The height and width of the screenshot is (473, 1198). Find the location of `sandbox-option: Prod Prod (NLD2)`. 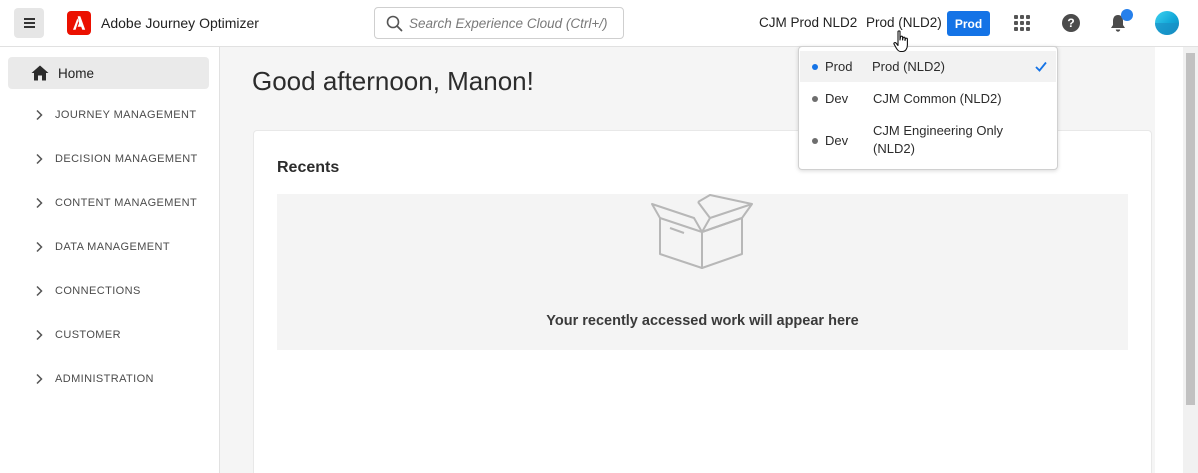

sandbox-option: Prod Prod (NLD2) is located at coordinates (928, 66).